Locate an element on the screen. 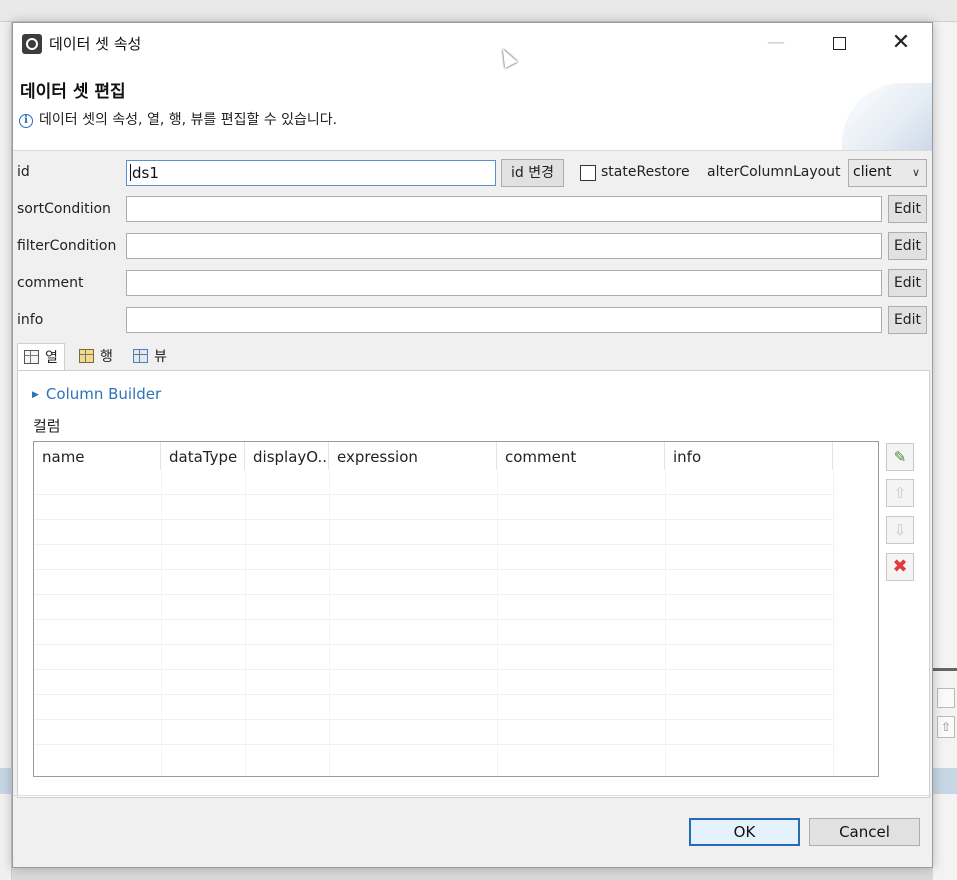 Image resolution: width=957 pixels, height=880 pixels. background-divider is located at coordinates (945, 669).